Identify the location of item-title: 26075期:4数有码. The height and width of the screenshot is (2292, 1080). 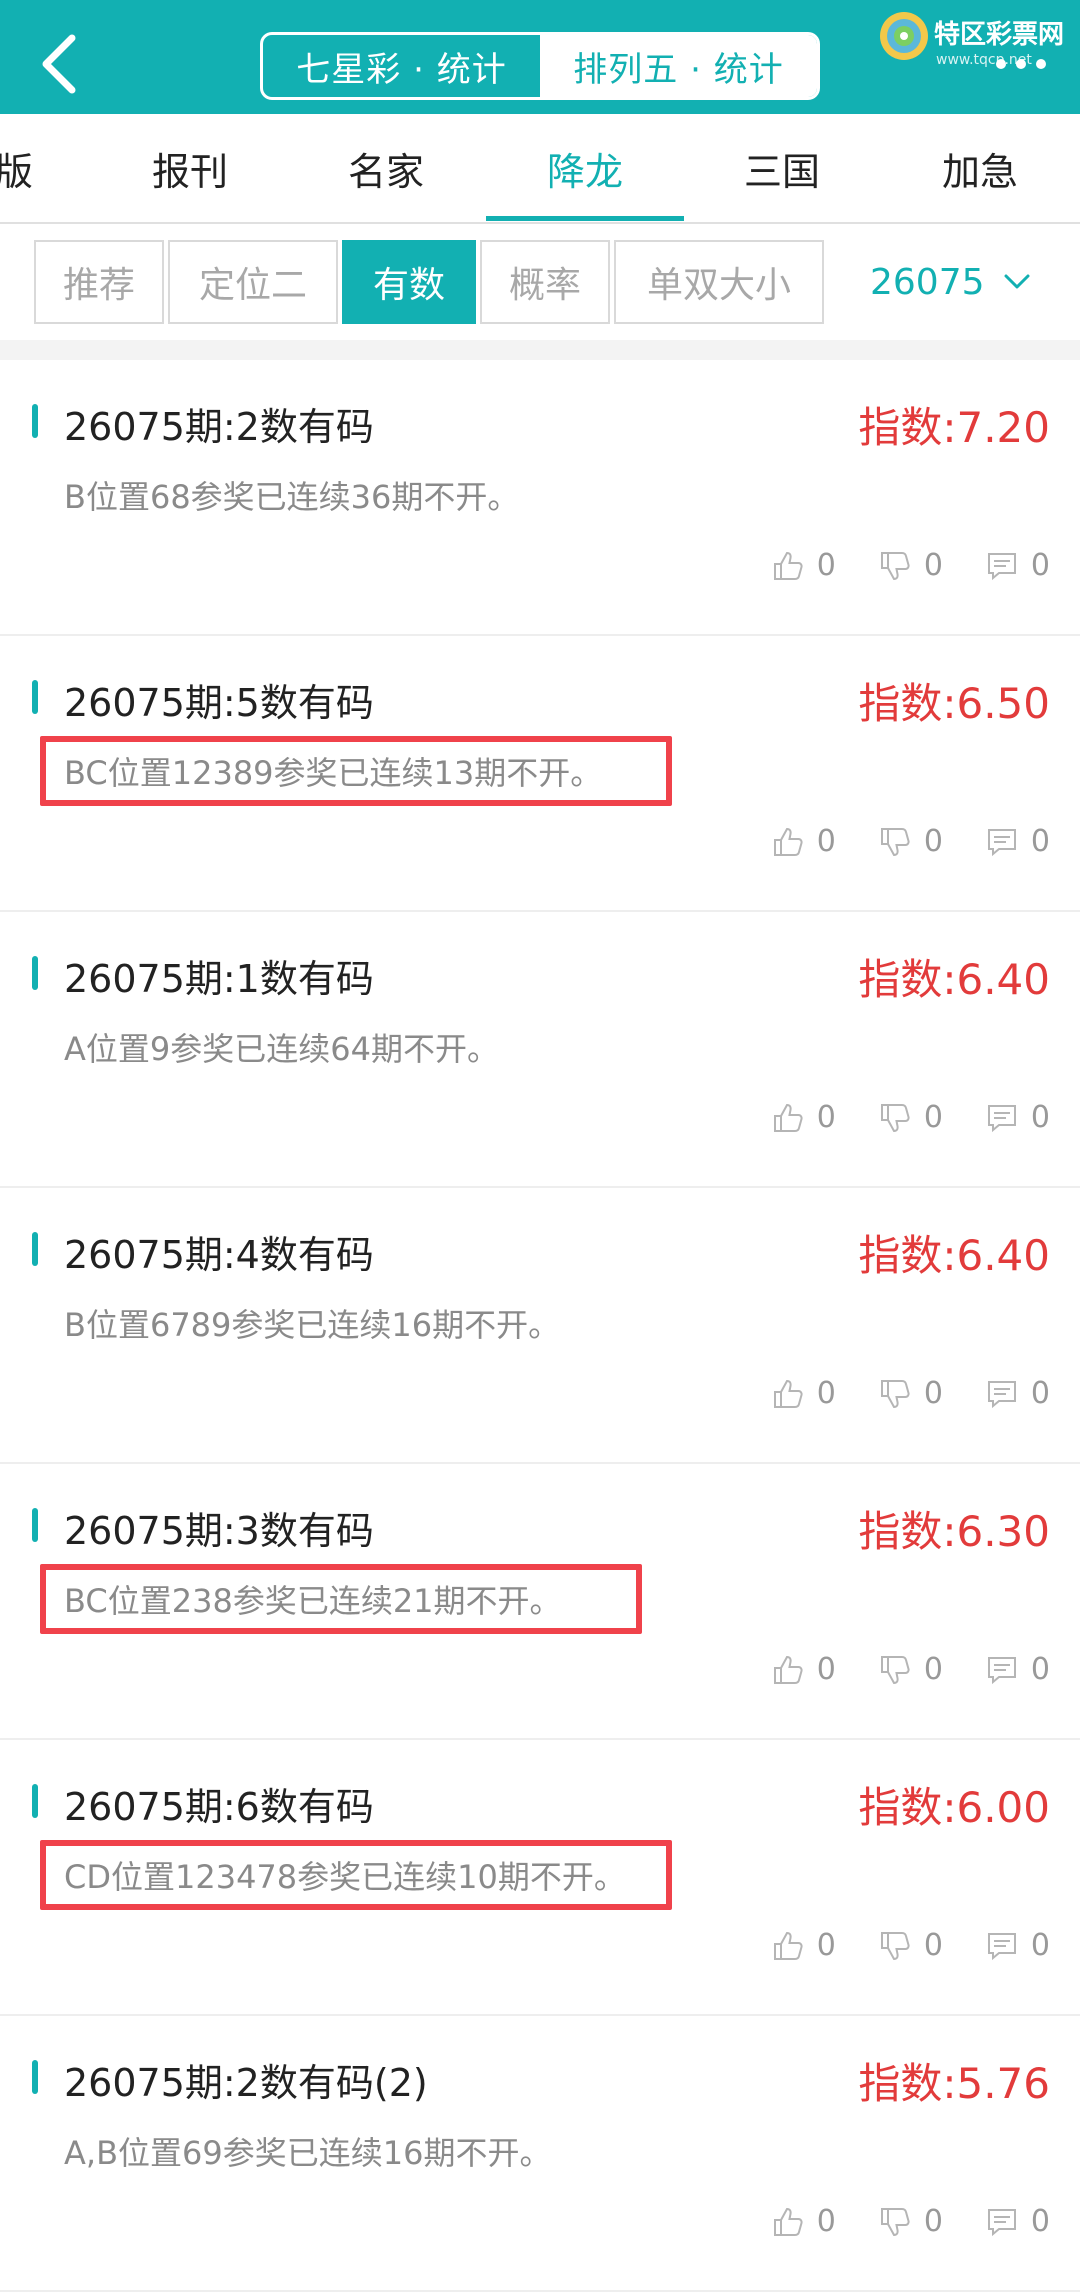
(219, 1255).